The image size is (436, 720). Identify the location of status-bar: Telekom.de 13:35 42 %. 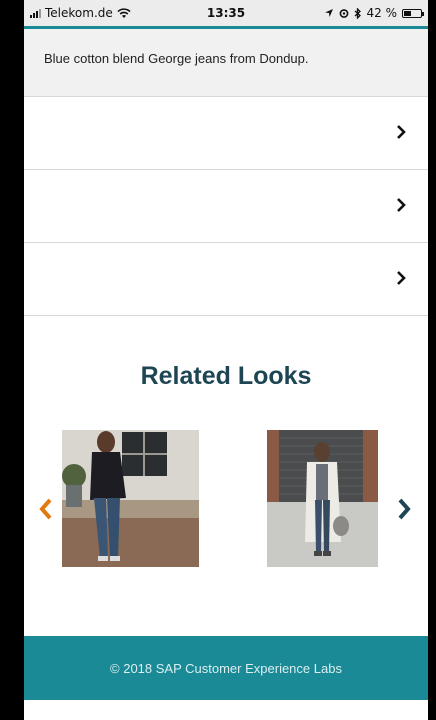
(226, 13).